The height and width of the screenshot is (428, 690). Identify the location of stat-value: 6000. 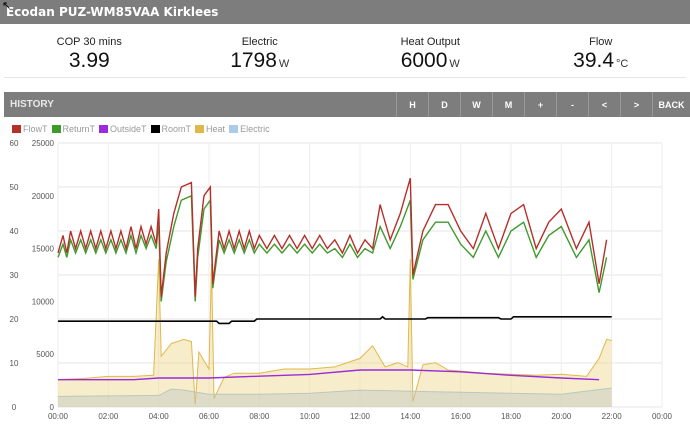
(424, 60).